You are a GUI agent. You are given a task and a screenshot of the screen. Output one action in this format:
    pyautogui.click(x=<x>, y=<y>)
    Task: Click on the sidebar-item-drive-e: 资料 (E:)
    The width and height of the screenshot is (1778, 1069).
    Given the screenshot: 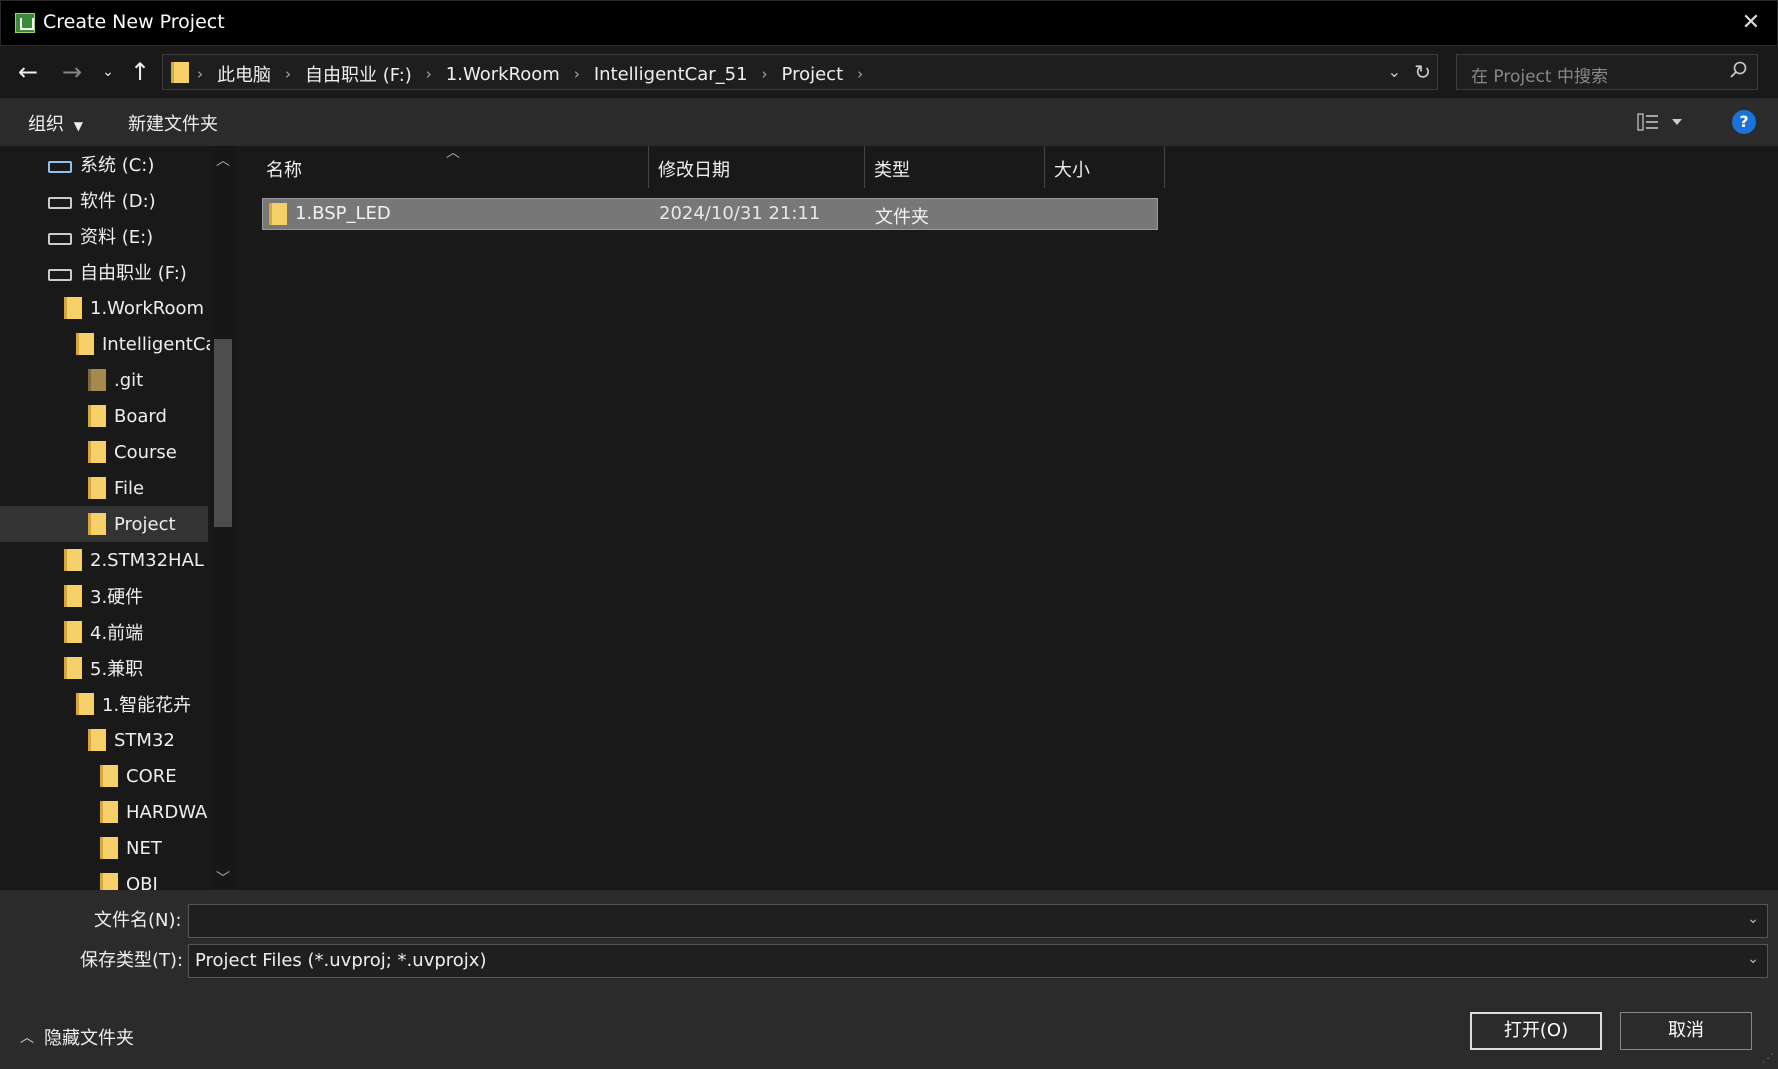 What is the action you would take?
    pyautogui.click(x=100, y=236)
    